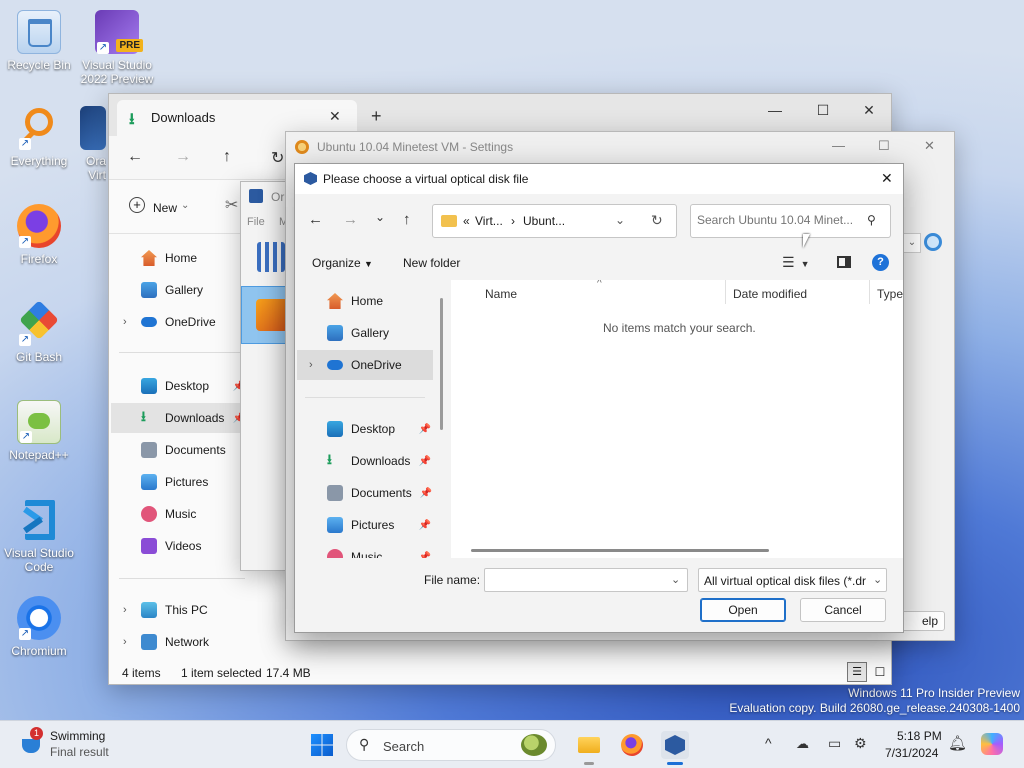  Describe the element at coordinates (534, 745) in the screenshot. I see `search-highlight-icon` at that location.